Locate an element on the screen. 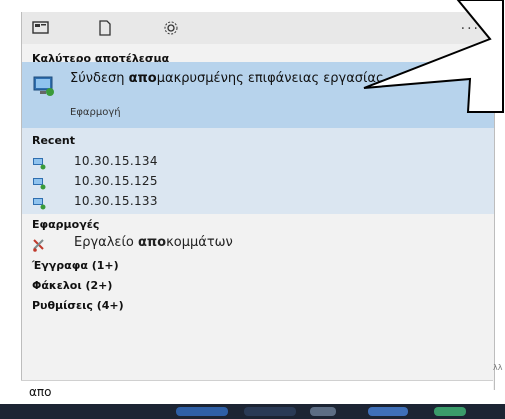 Image resolution: width=505 pixels, height=419 pixels. search-box is located at coordinates (257, 392).